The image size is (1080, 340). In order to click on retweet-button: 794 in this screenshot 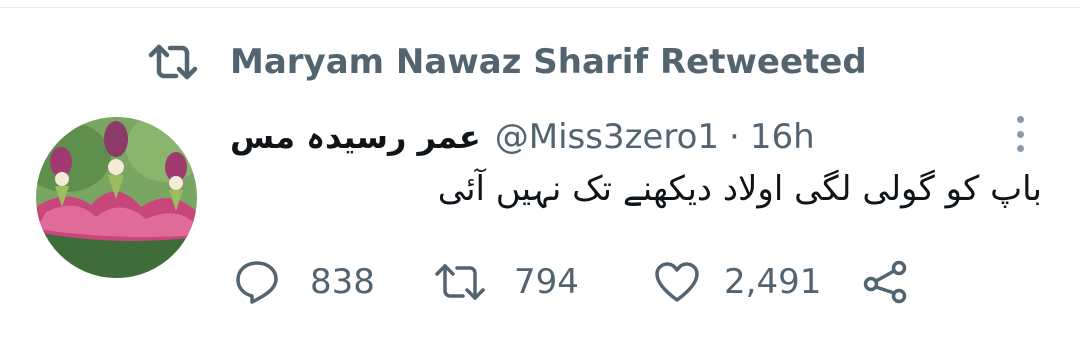, I will do `click(544, 282)`.